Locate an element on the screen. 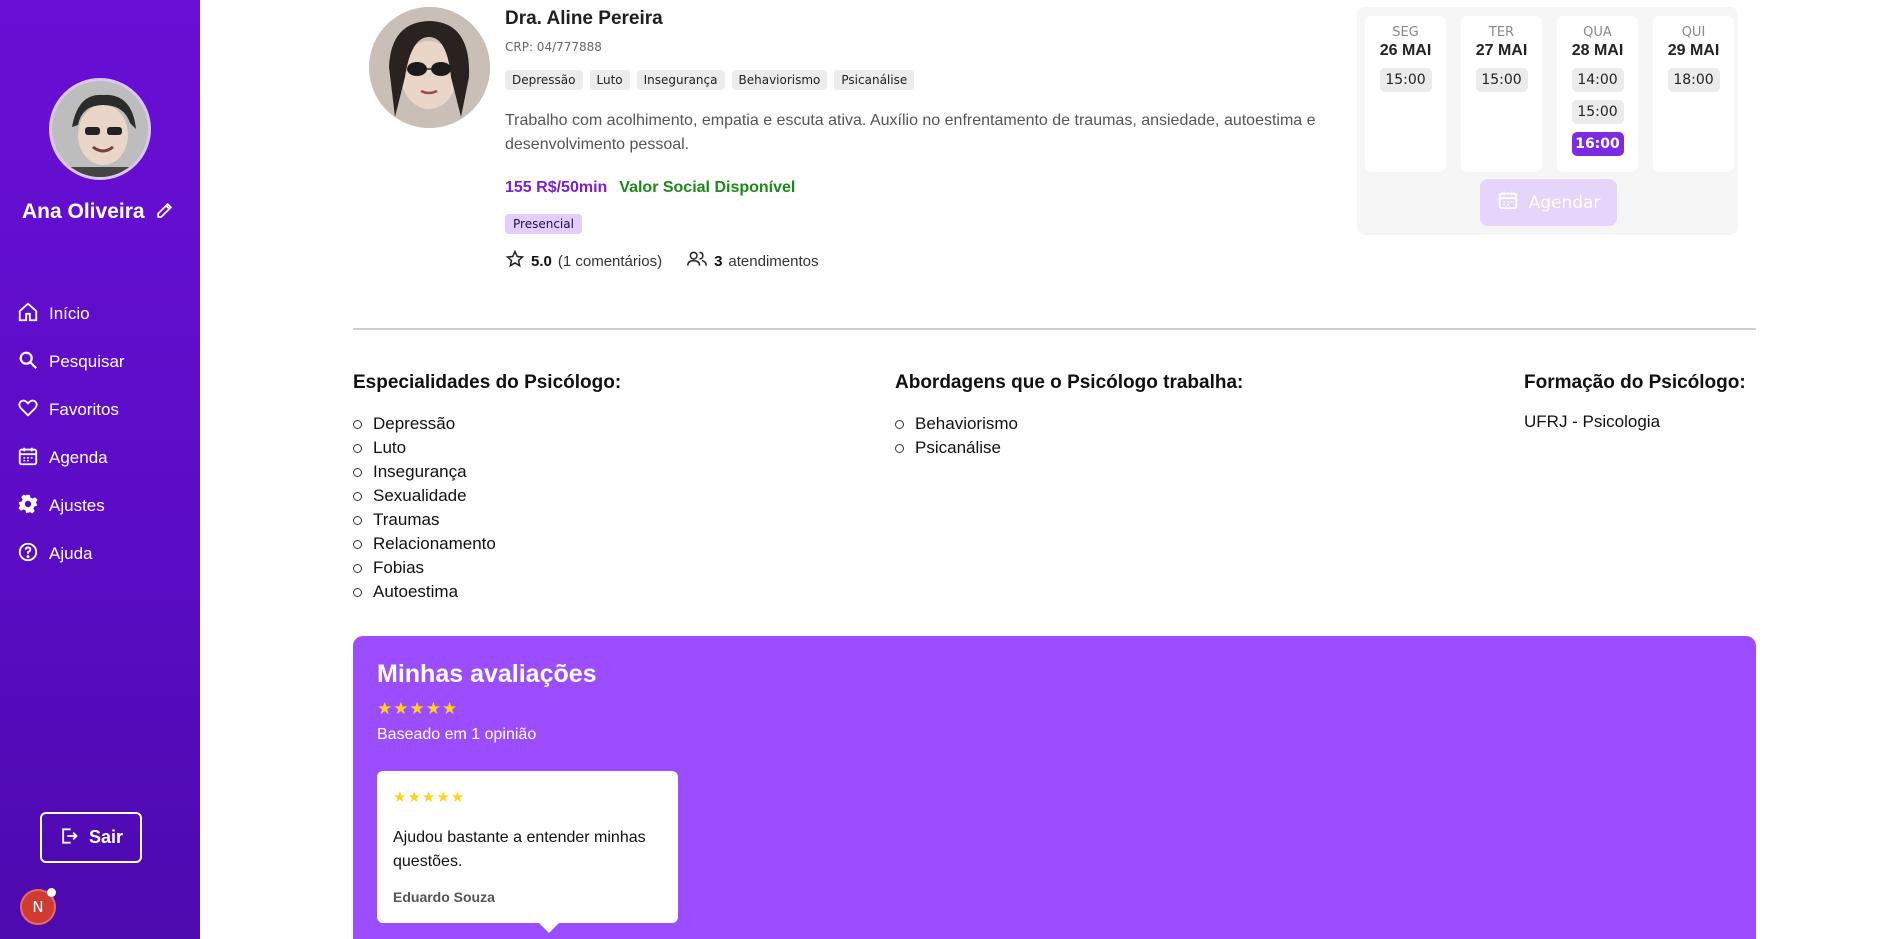 This screenshot has width=1902, height=939. day-column: QUI 29 MAI 18:00 is located at coordinates (1693, 94).